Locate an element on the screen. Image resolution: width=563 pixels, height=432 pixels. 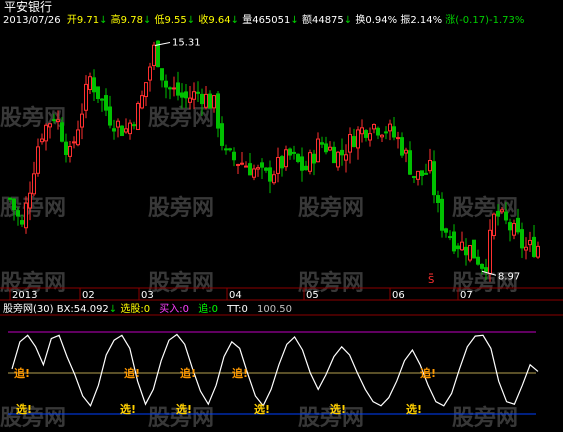
time-axis-label: 02 is located at coordinates (88, 295).